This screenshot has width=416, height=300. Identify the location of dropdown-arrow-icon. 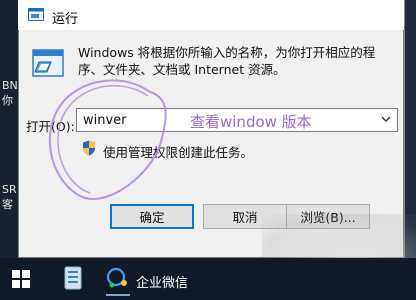
(386, 119).